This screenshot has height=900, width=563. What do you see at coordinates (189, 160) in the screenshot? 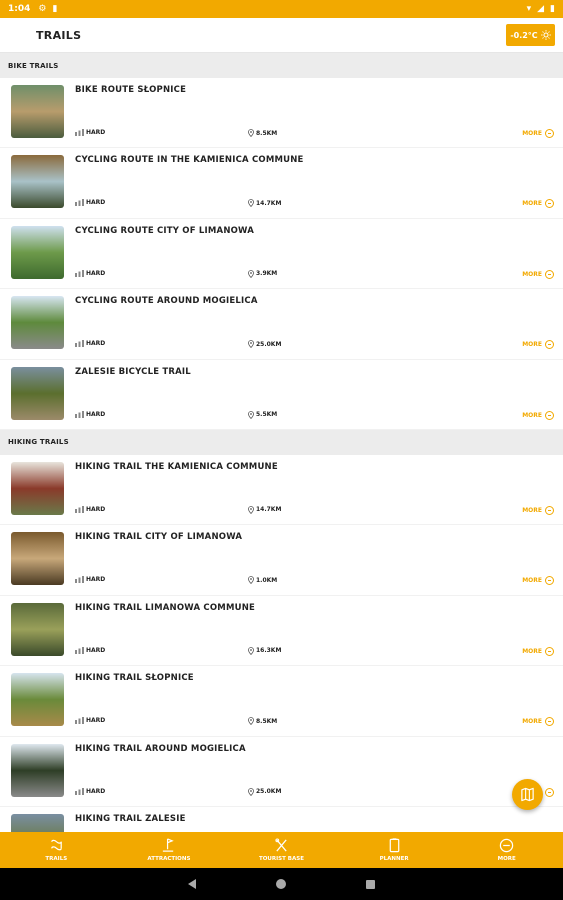
I see `trail-name: CYCLING ROUTE IN THE KAMIENICA COMMUNE` at bounding box center [189, 160].